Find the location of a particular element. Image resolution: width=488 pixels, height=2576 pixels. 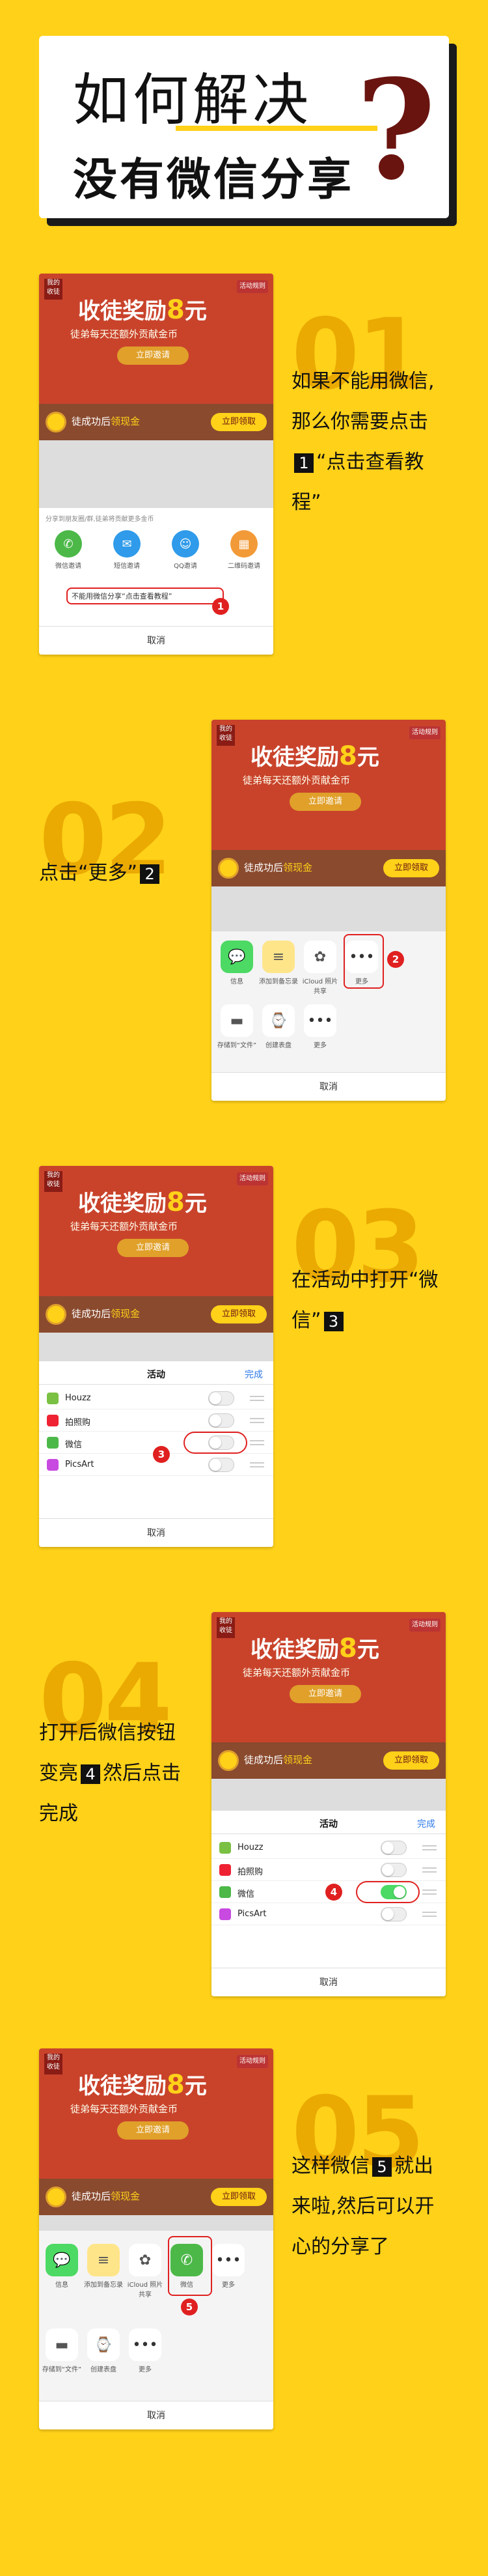

banner-title: 收徒奖励8元 is located at coordinates (142, 310).